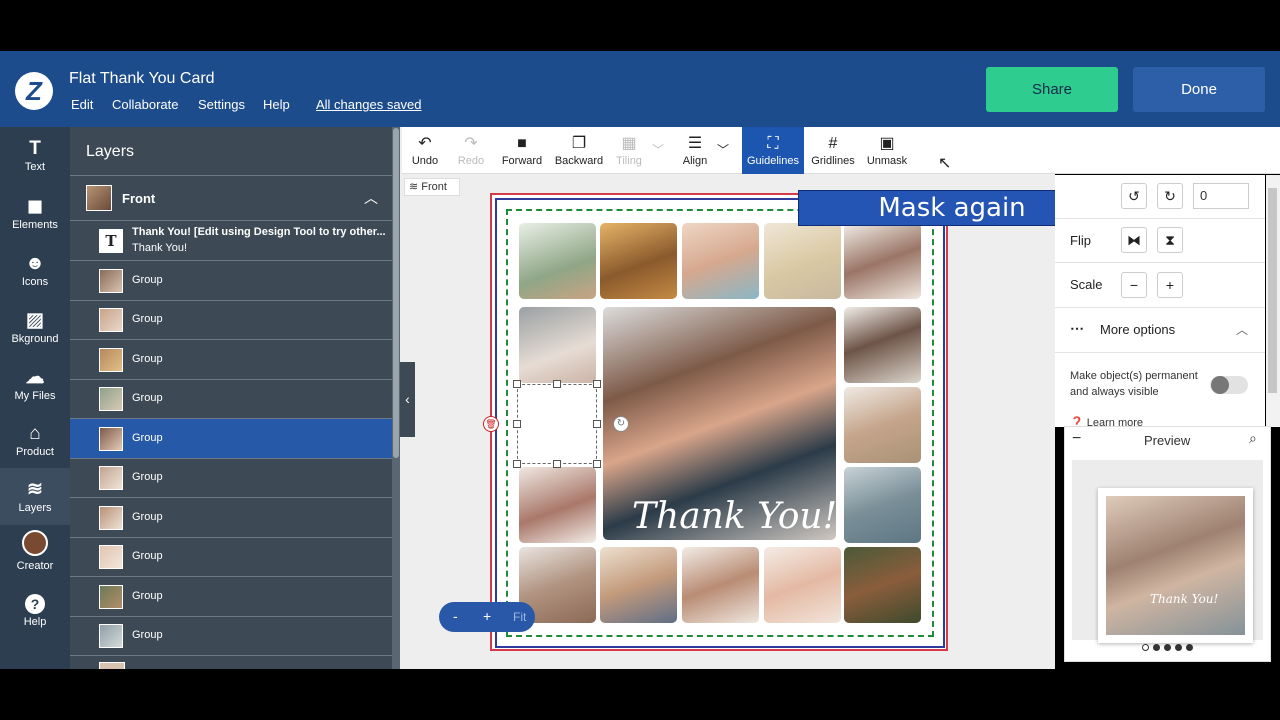 This screenshot has width=1280, height=720. What do you see at coordinates (579, 150) in the screenshot?
I see `backward-button: ❐ Backward` at bounding box center [579, 150].